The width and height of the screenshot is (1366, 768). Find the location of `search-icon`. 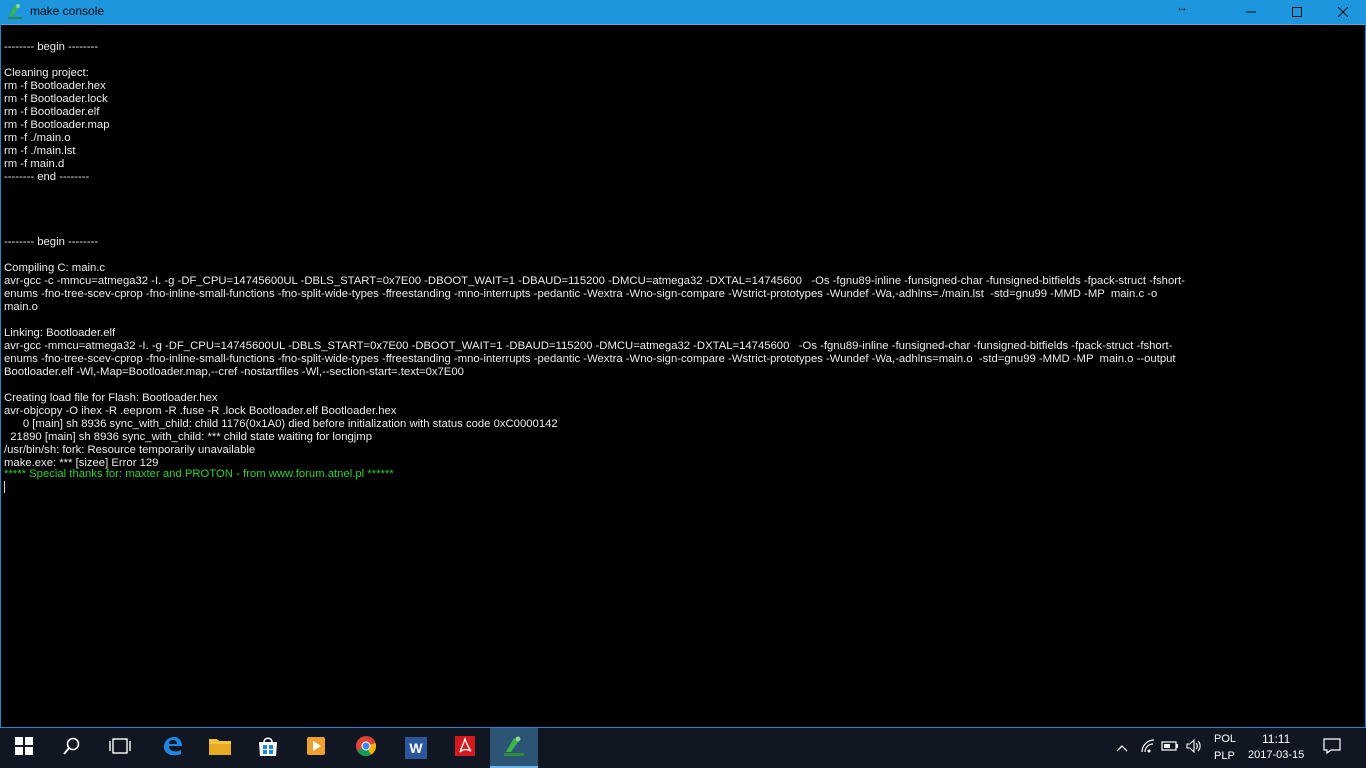

search-icon is located at coordinates (72, 748).